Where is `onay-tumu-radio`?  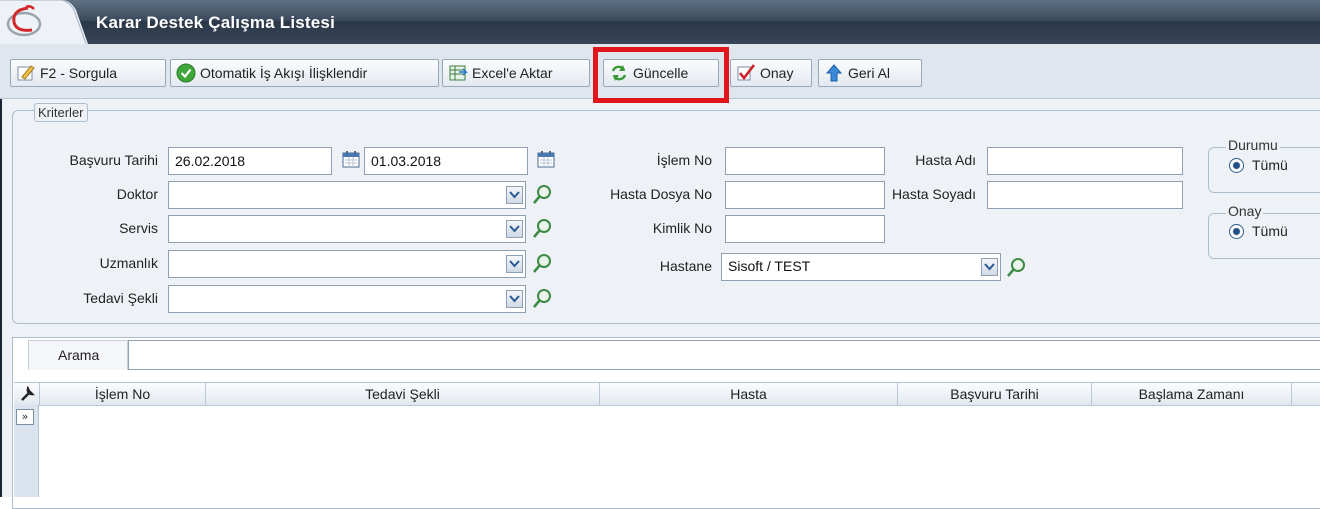 onay-tumu-radio is located at coordinates (1236, 231).